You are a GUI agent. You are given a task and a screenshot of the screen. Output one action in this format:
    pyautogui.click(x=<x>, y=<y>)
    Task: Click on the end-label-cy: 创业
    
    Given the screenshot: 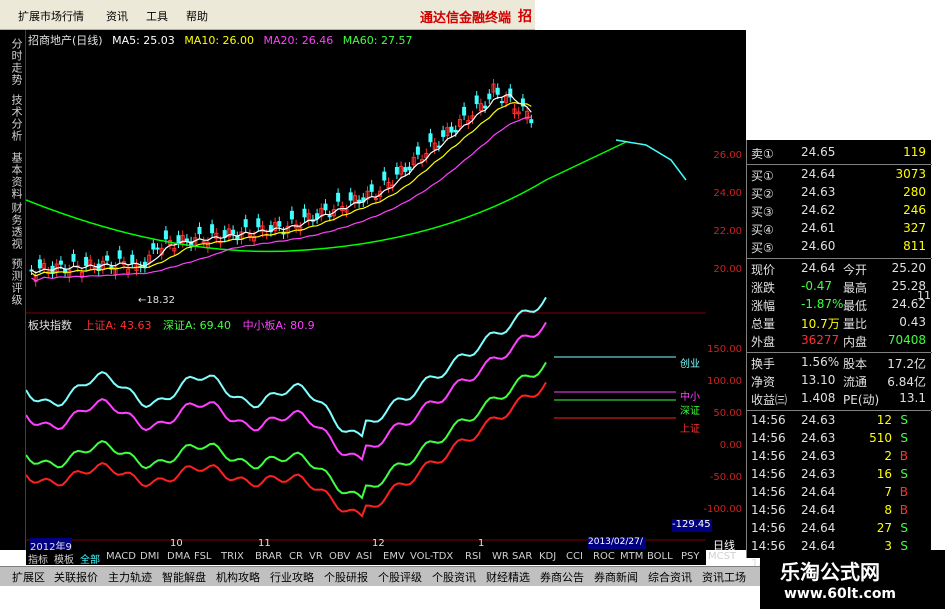 What is the action you would take?
    pyautogui.click(x=690, y=364)
    